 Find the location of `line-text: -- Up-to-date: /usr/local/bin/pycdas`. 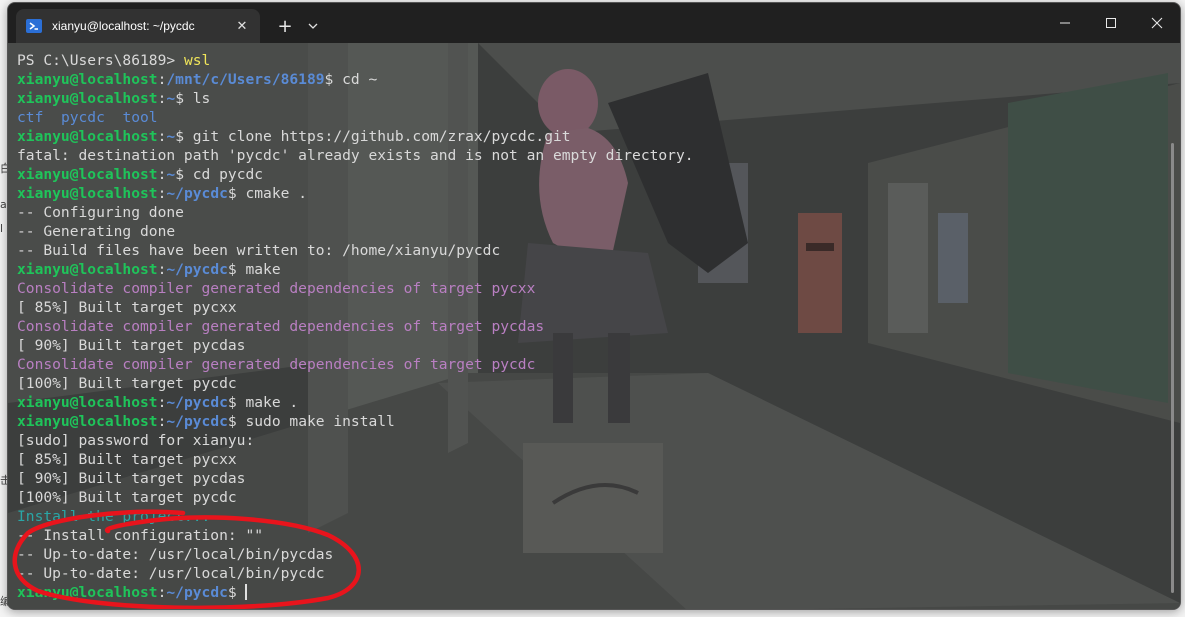

line-text: -- Up-to-date: /usr/local/bin/pycdas is located at coordinates (175, 554).